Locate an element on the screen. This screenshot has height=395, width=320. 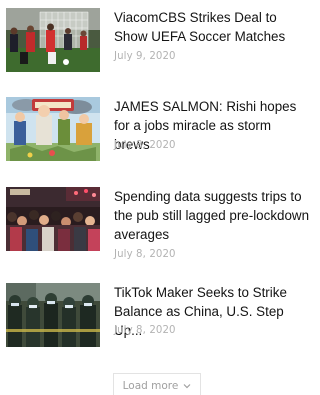
soccer-match-photo is located at coordinates (53, 40).